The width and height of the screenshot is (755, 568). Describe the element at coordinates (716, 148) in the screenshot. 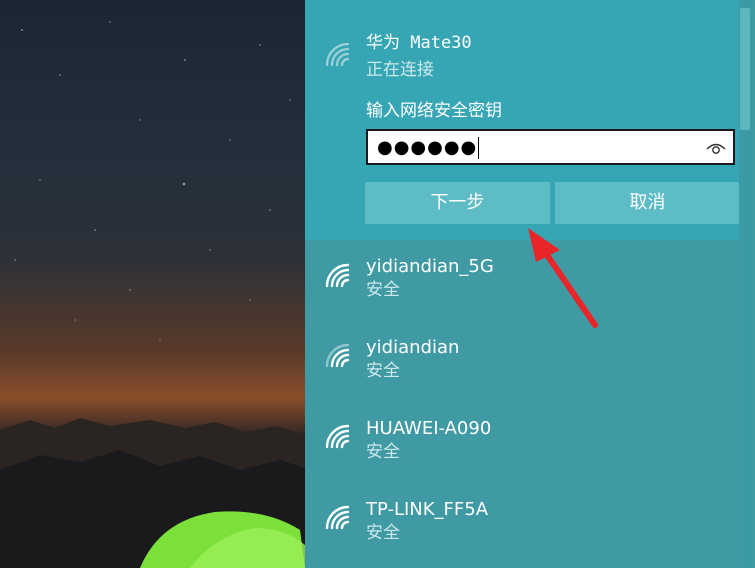

I see `eye-icon` at that location.